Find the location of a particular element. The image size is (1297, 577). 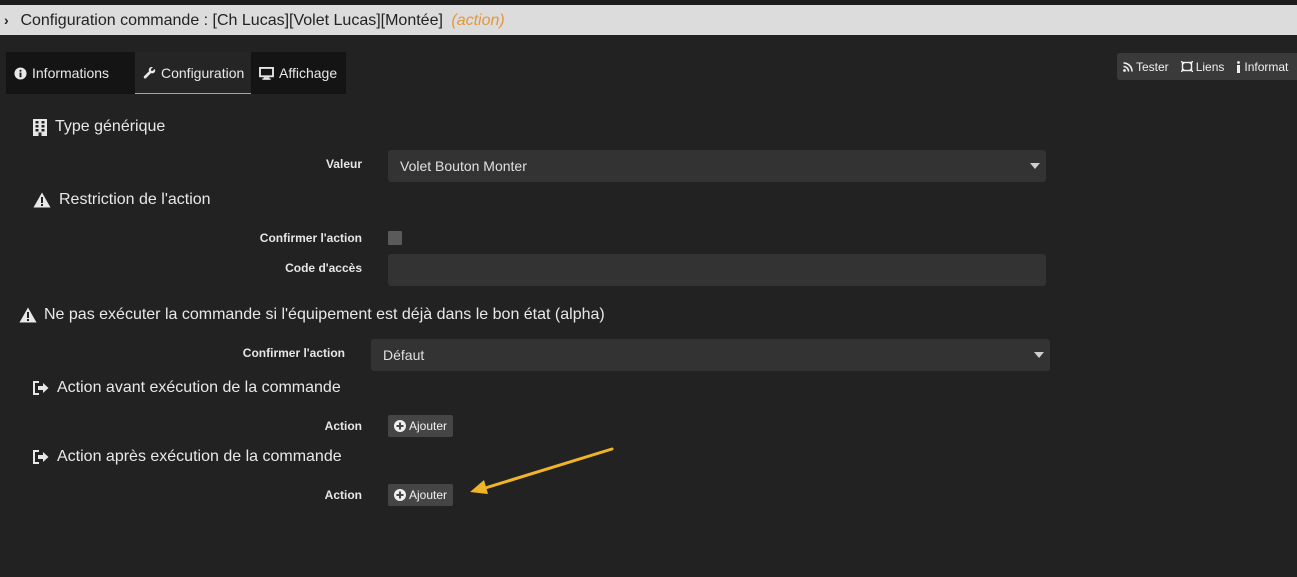

toolbar-right: Tester Liens Informat is located at coordinates (1207, 66).